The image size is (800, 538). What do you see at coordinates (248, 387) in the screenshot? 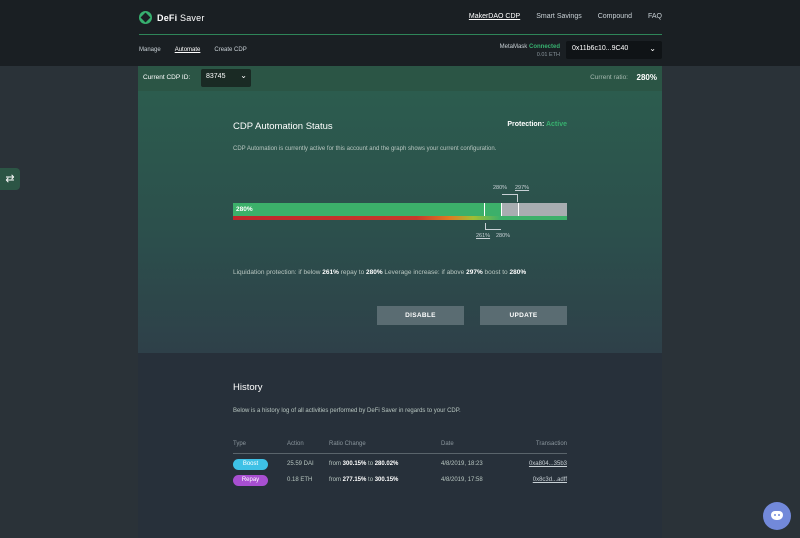
I see `history-title: History` at bounding box center [248, 387].